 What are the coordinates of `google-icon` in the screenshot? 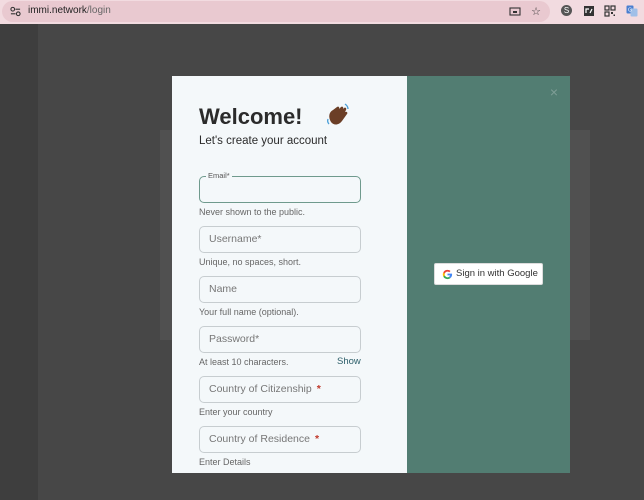 It's located at (447, 274).